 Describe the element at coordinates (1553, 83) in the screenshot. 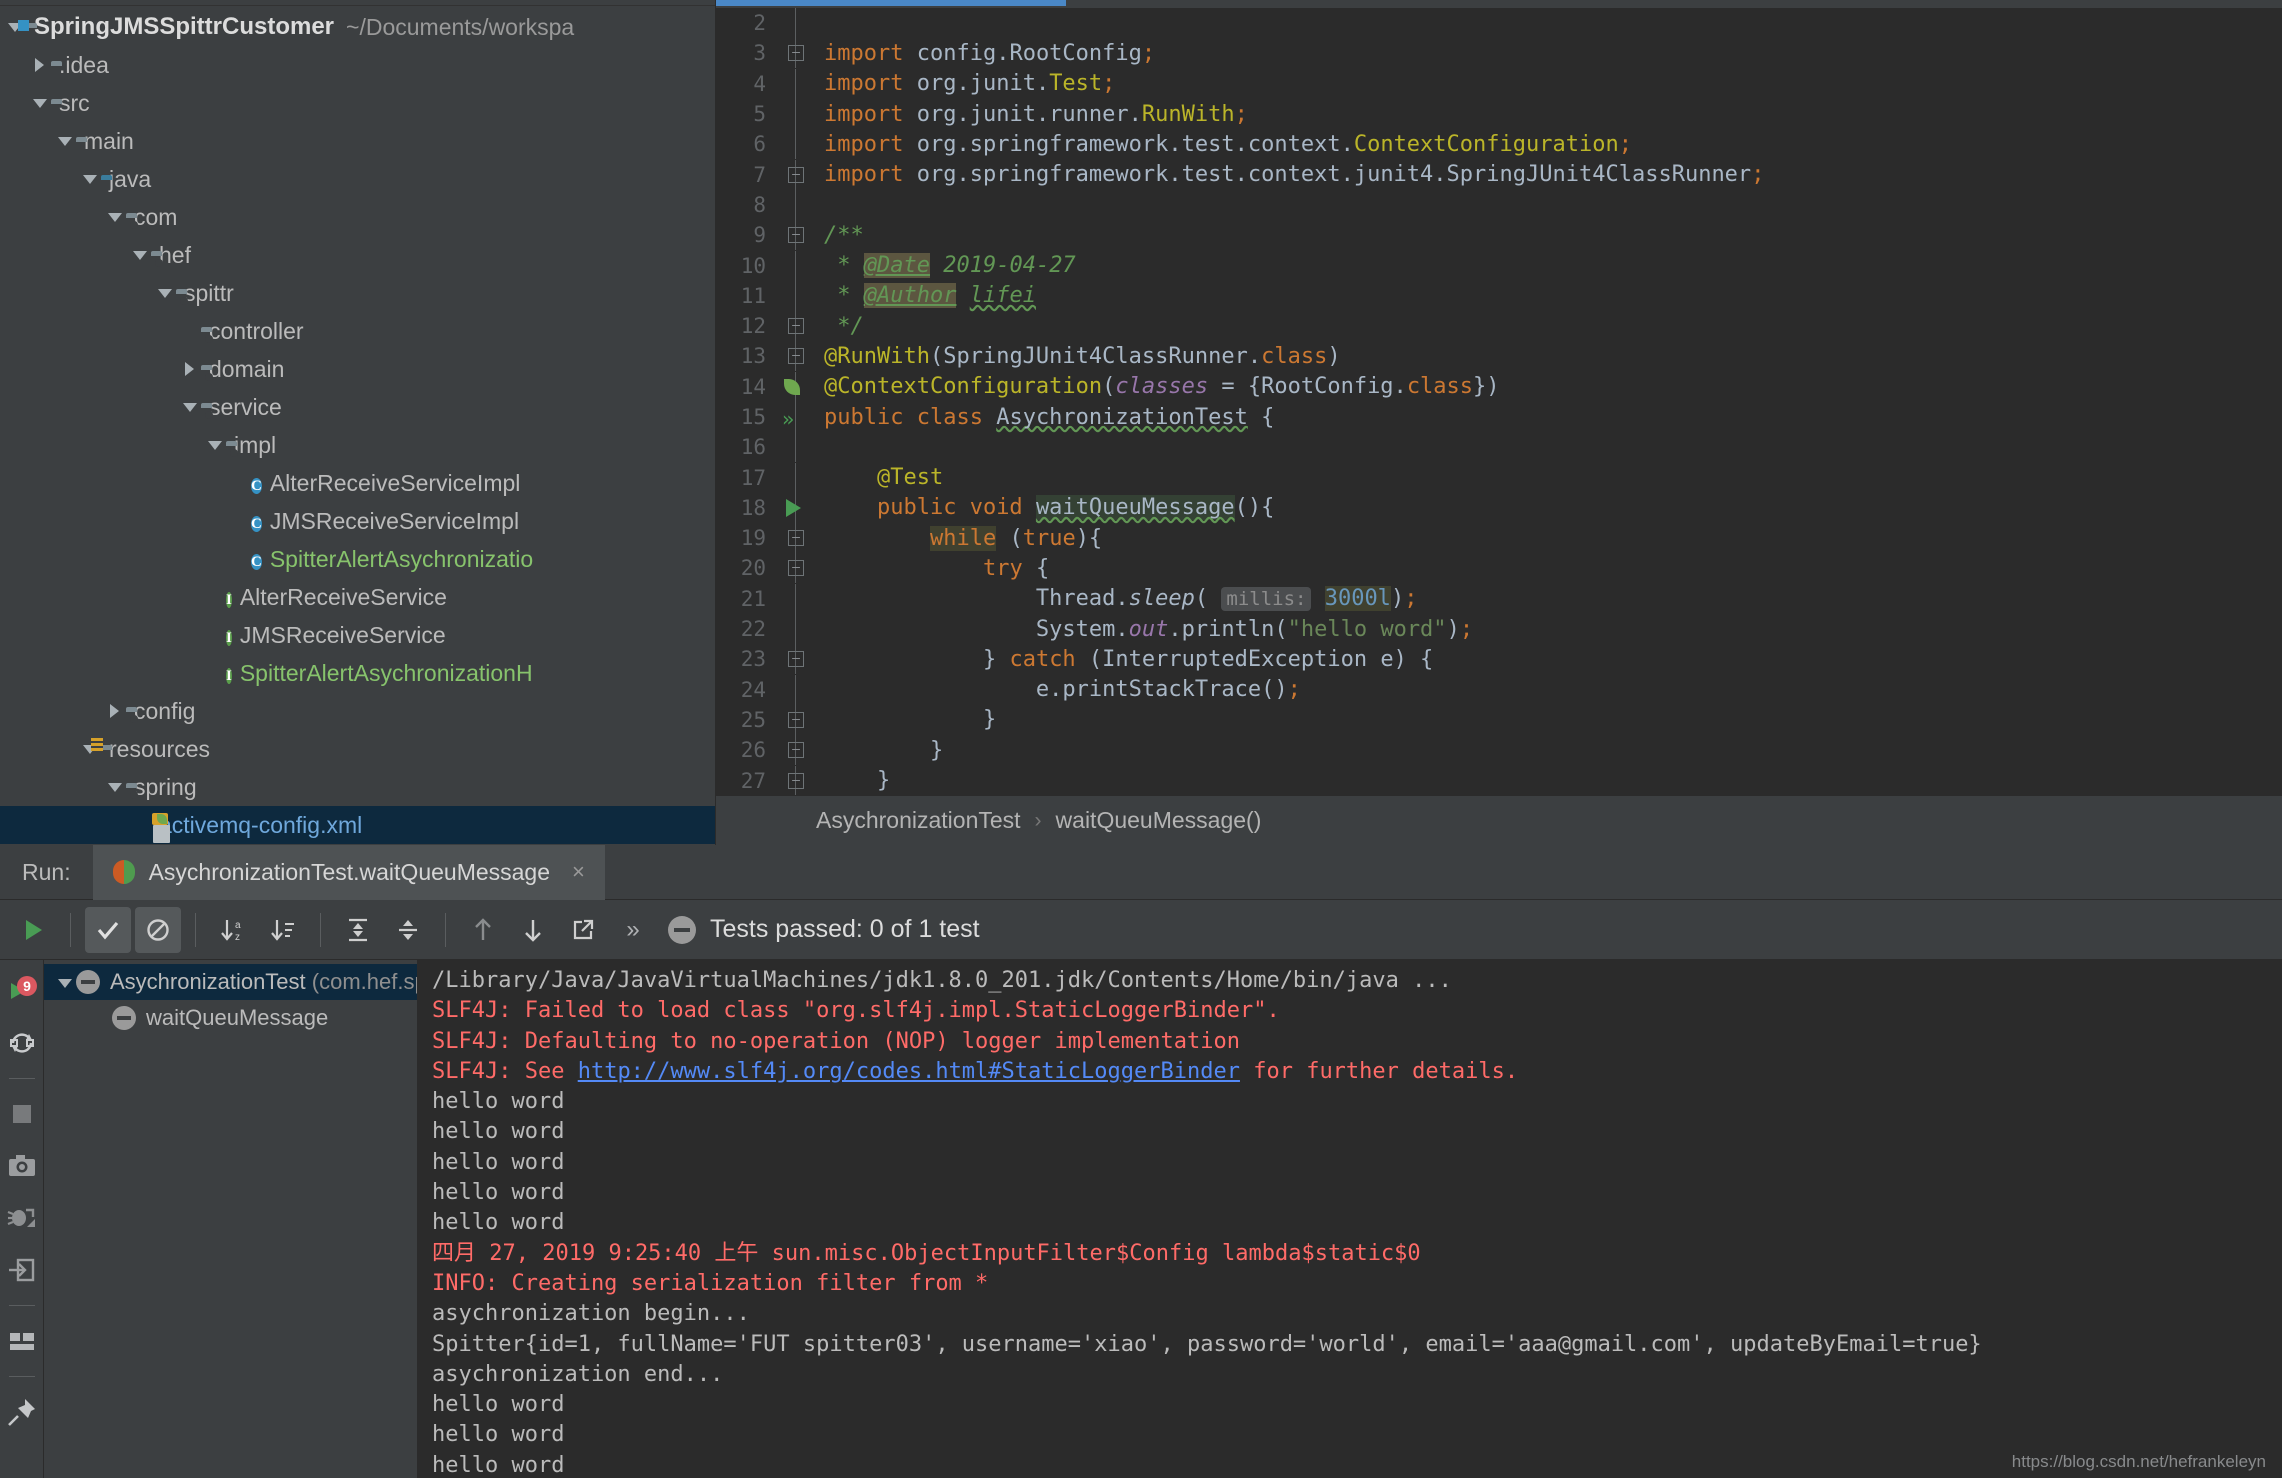

I see `code-text: import org.junit.Test;` at that location.